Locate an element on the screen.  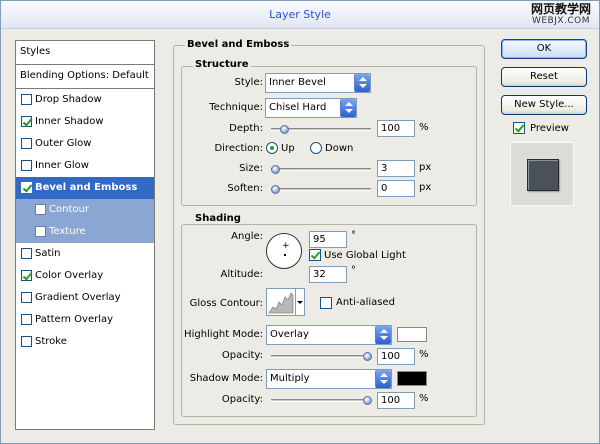
gloss-contour-picker is located at coordinates (281, 302).